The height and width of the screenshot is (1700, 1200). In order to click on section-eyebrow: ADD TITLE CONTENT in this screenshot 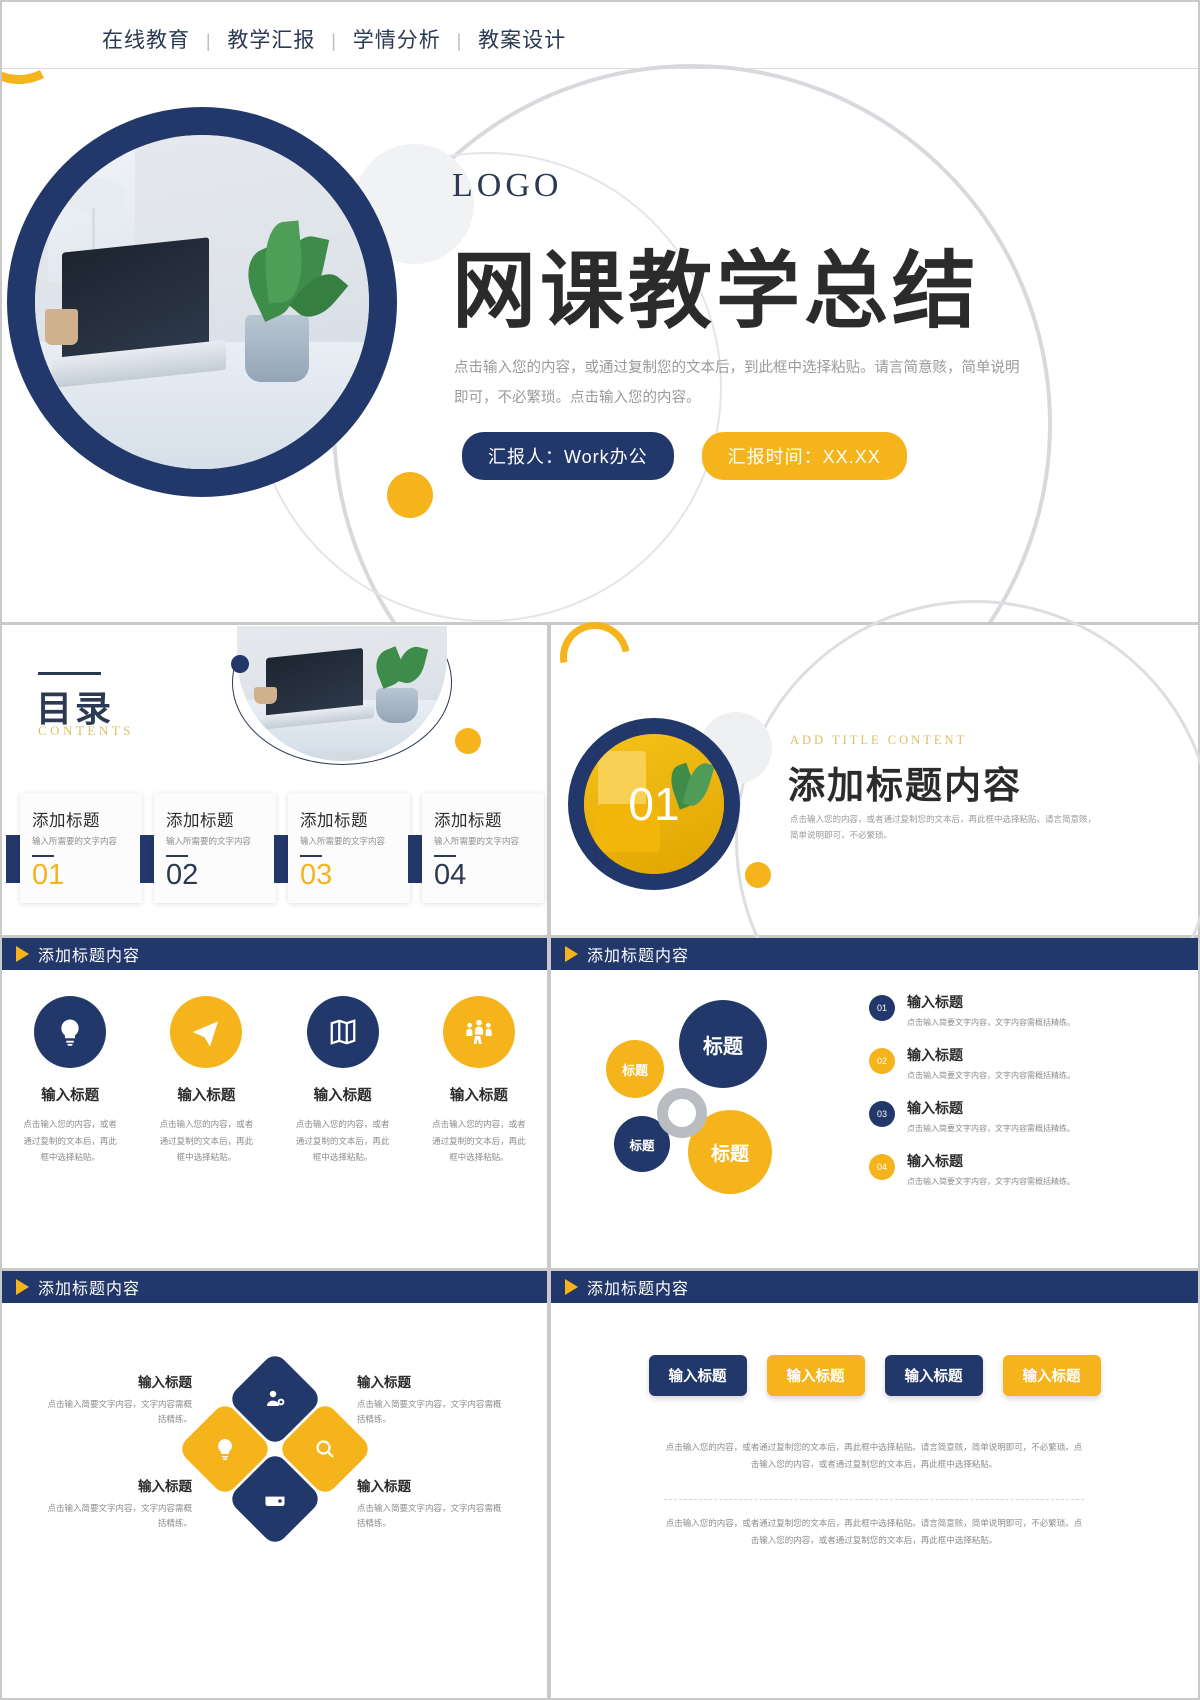, I will do `click(879, 740)`.